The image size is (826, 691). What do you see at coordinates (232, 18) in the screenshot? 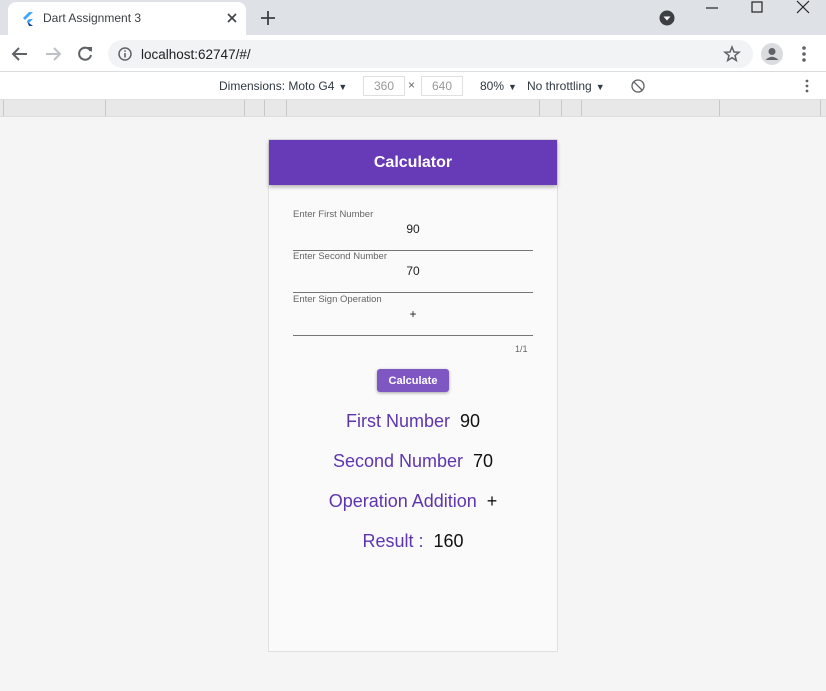
I see `close-icon` at bounding box center [232, 18].